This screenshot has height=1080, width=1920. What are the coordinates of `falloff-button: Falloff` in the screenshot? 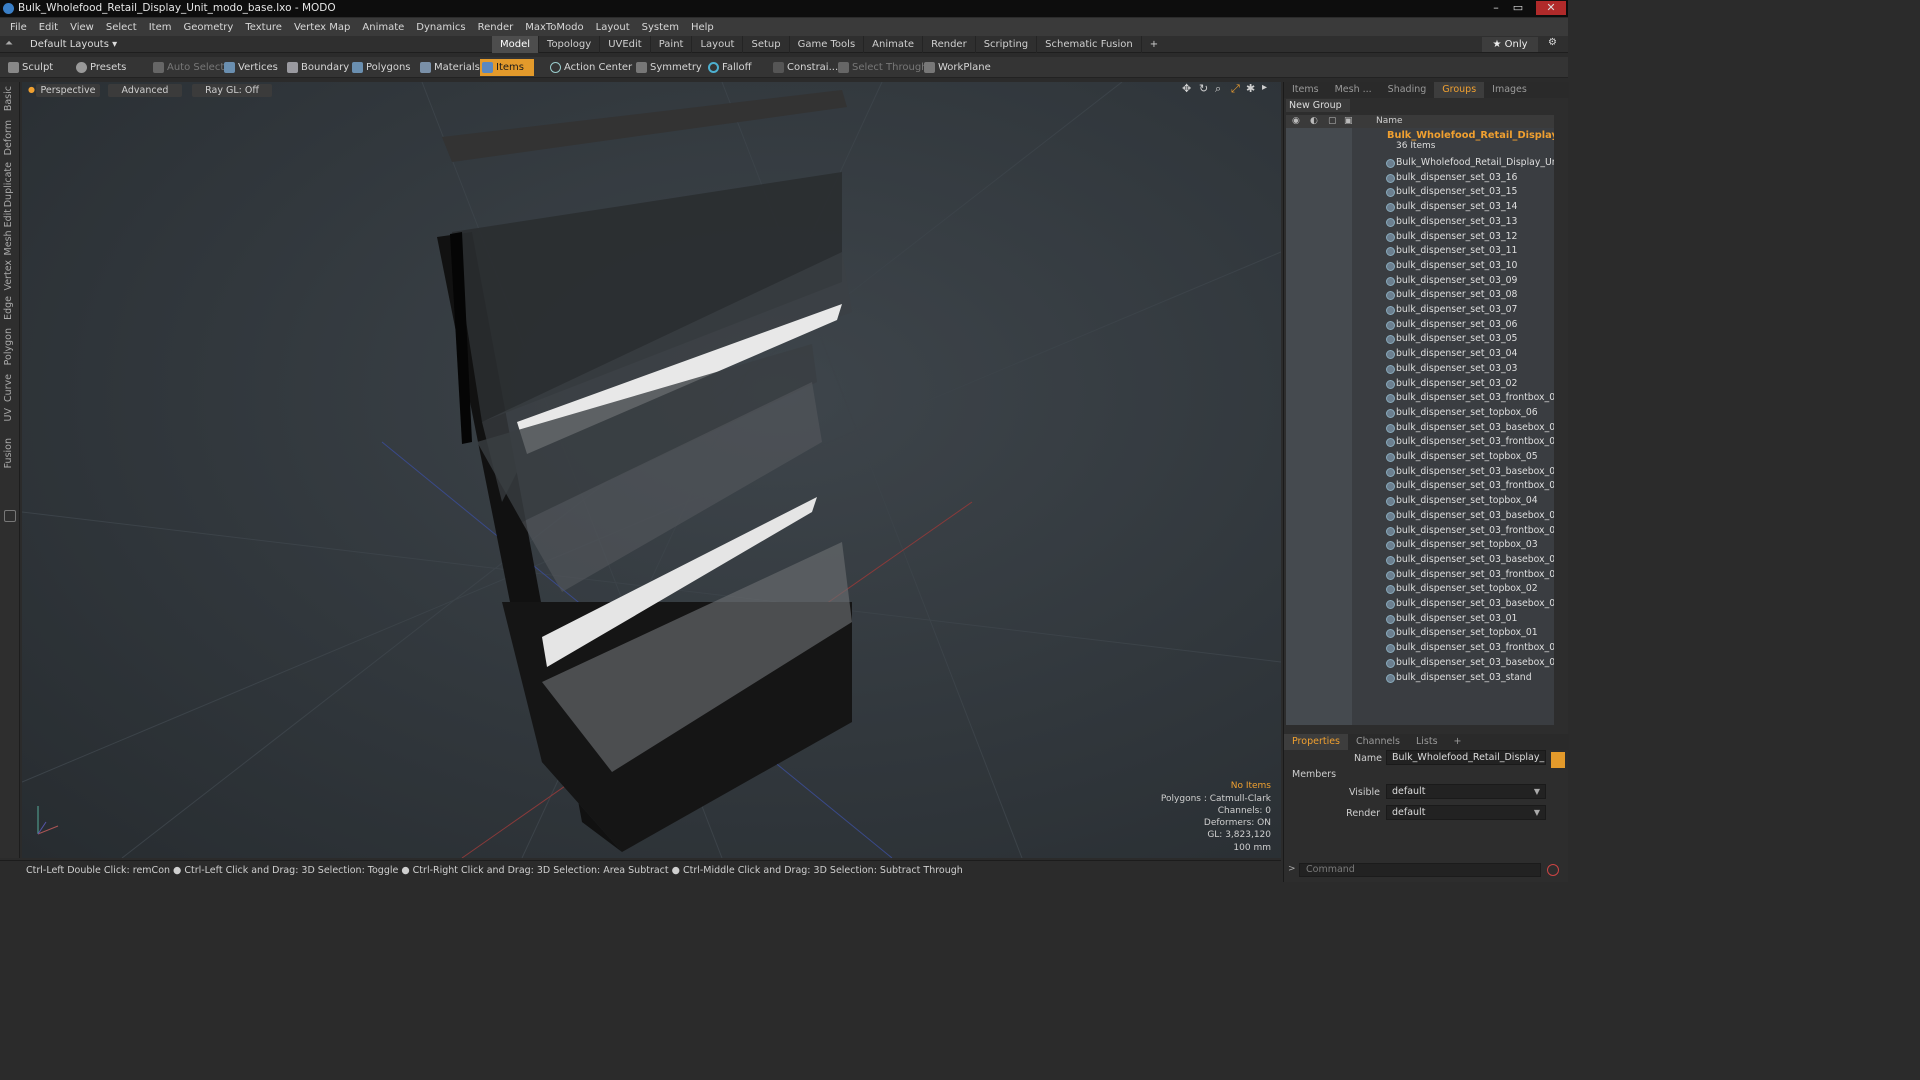 It's located at (729, 67).